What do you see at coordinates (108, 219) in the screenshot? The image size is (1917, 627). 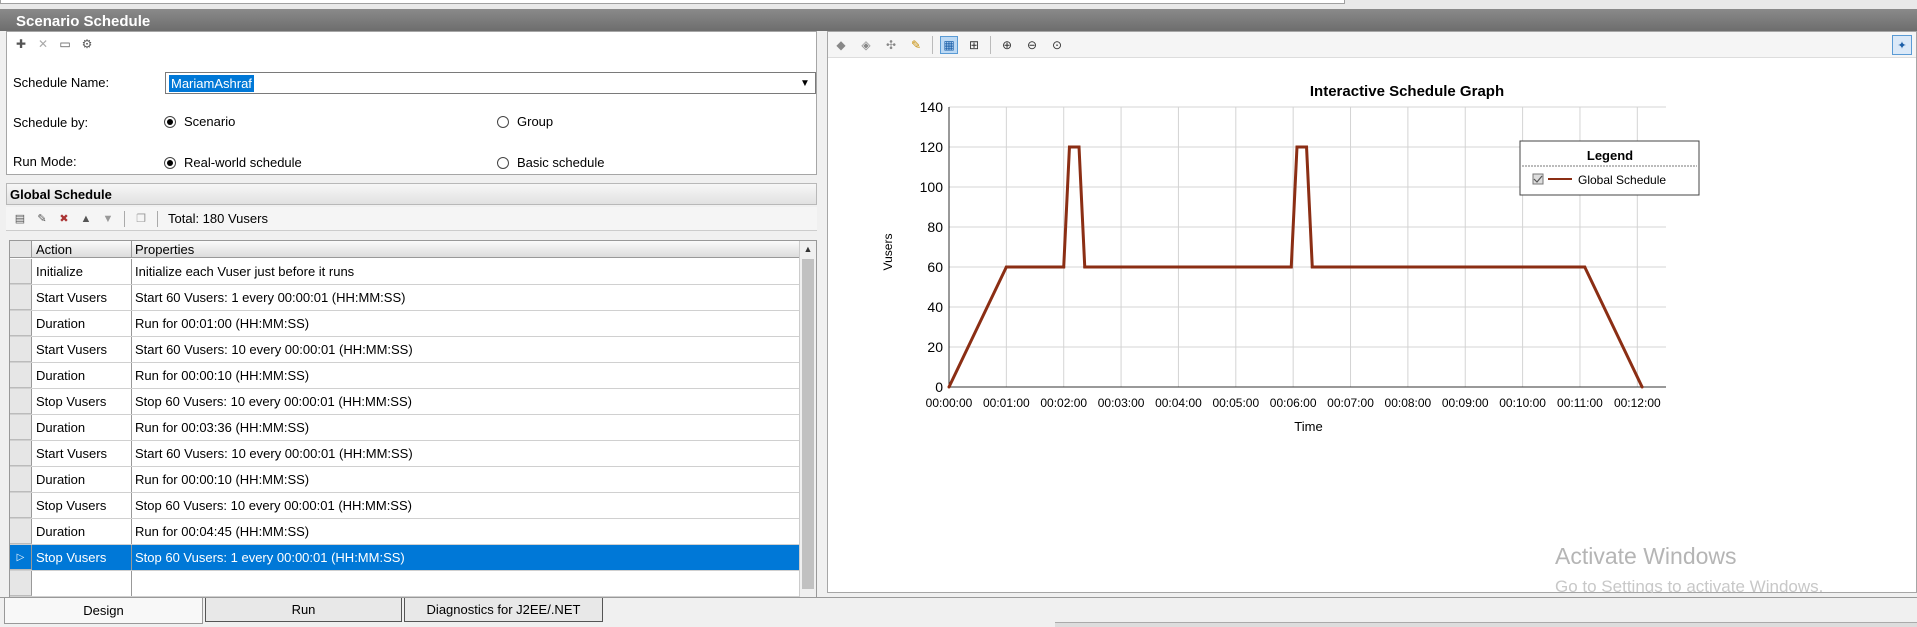 I see `move-down-icon: ▼` at bounding box center [108, 219].